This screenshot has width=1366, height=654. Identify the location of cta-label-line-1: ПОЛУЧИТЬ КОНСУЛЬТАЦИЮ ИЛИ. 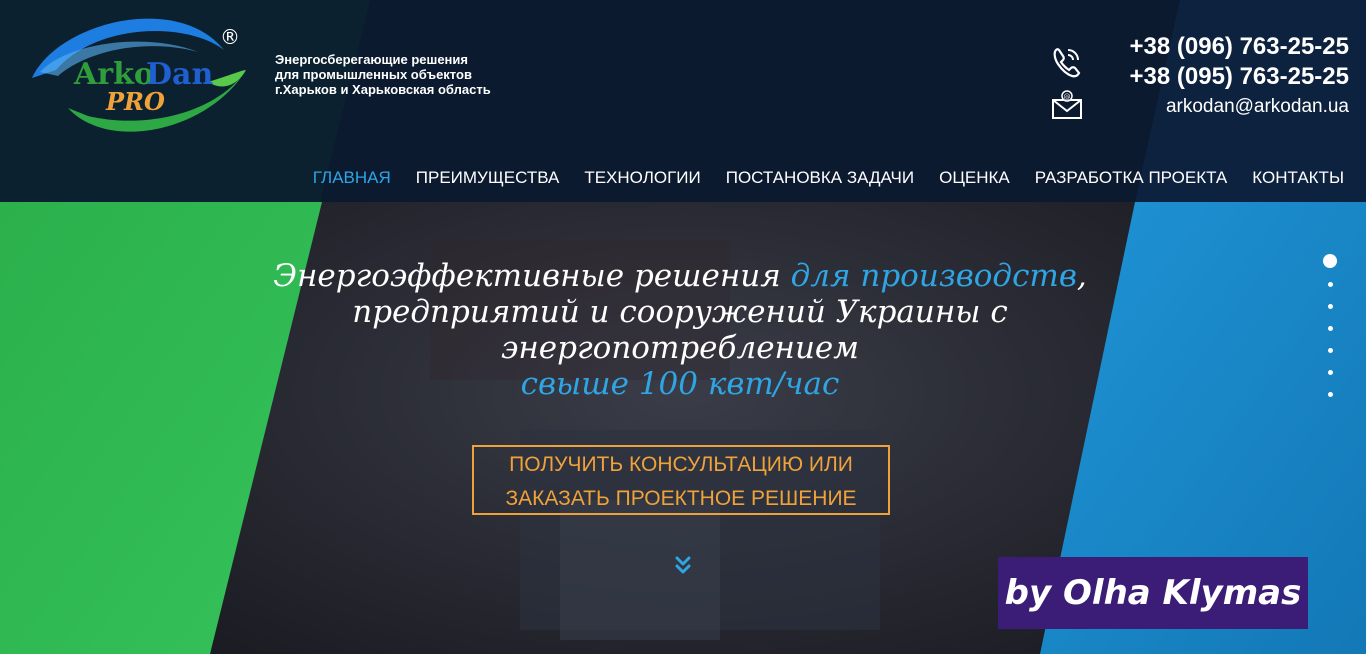
(681, 464).